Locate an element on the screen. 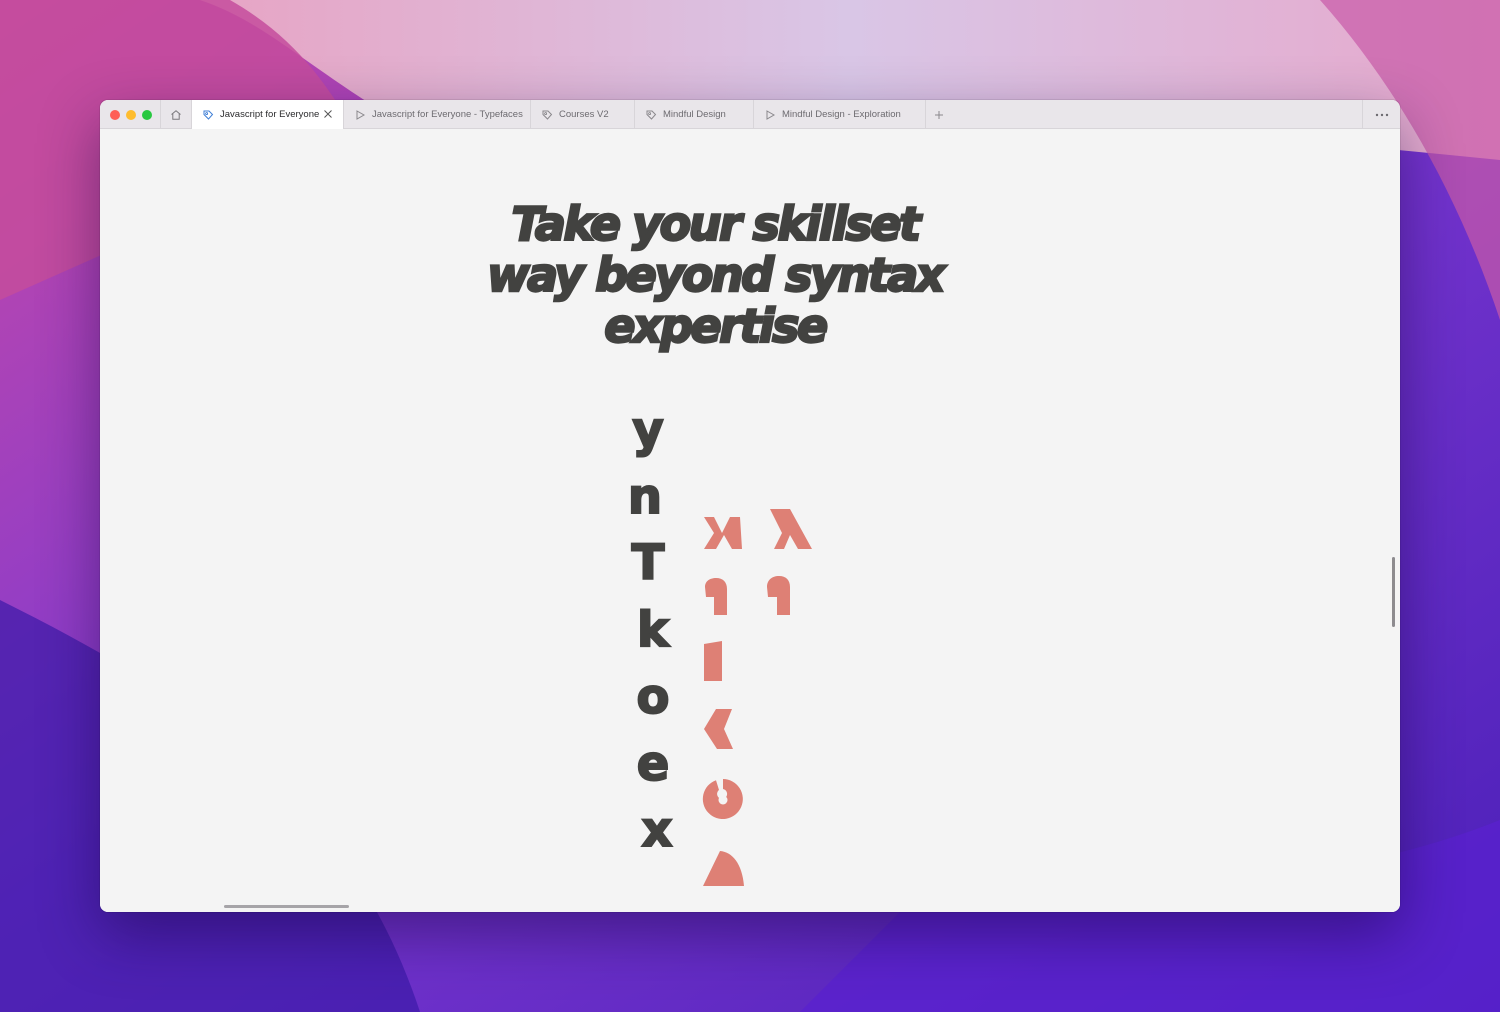 The height and width of the screenshot is (1012, 1500). horizontal-scrollbar is located at coordinates (286, 906).